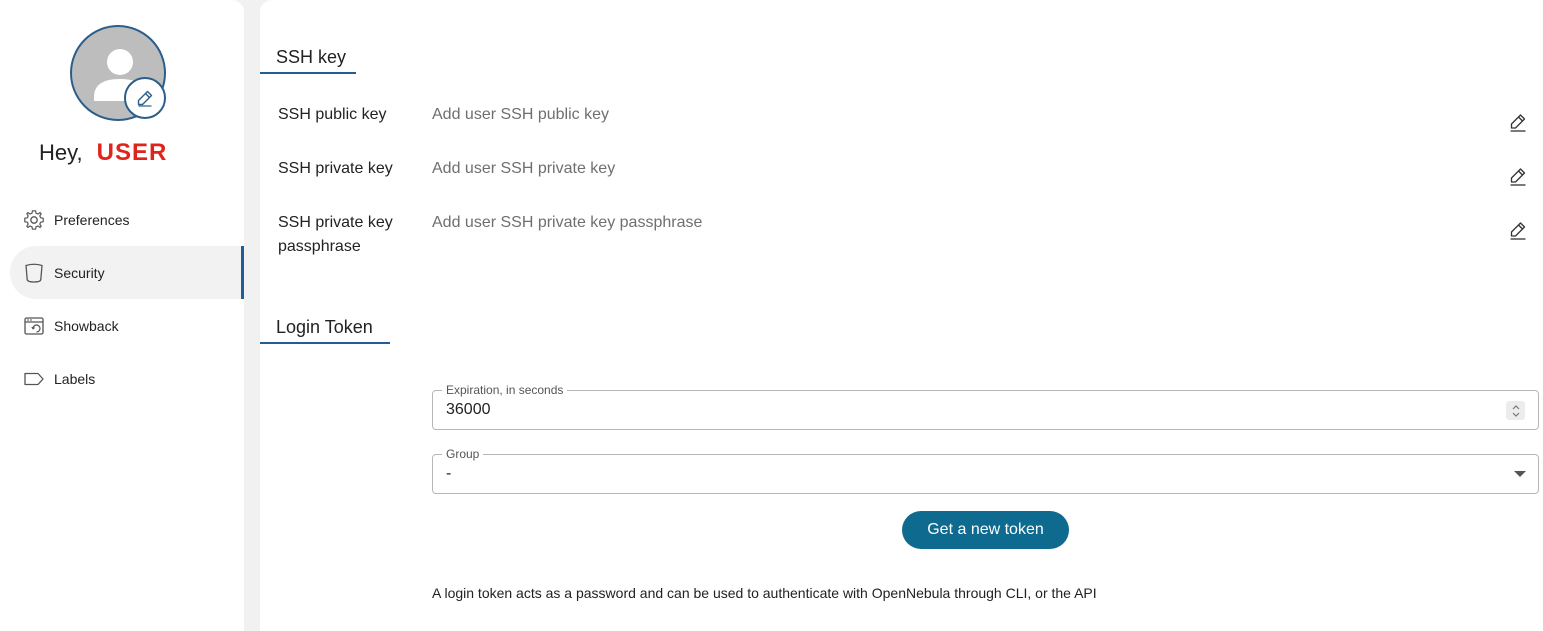 This screenshot has width=1543, height=631. Describe the element at coordinates (325, 328) in the screenshot. I see `login-token-section-title: Login Token` at that location.